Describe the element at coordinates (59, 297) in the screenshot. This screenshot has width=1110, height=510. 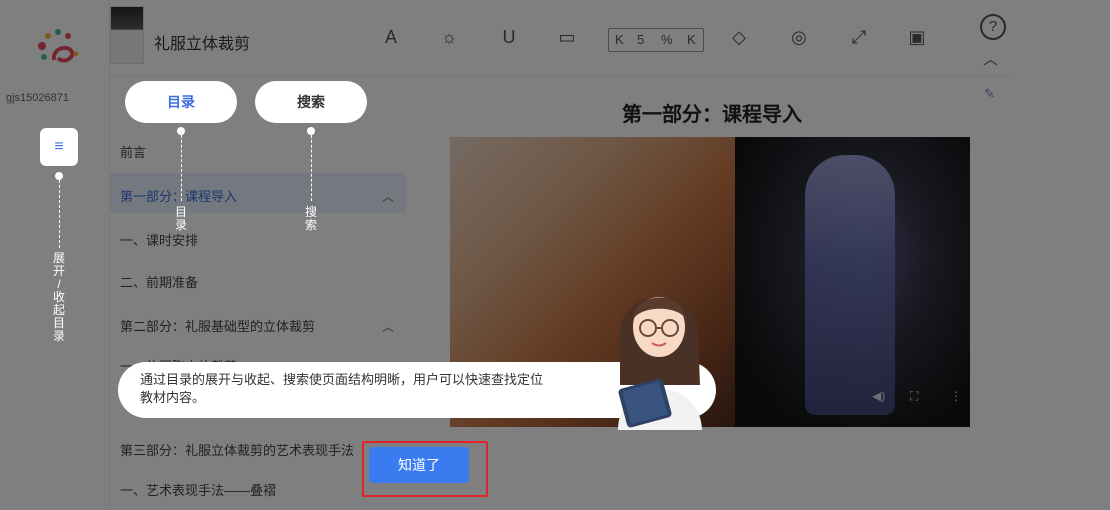
I see `toc-expand-collapse-label: 展 开 / 收 起 目 录` at that location.